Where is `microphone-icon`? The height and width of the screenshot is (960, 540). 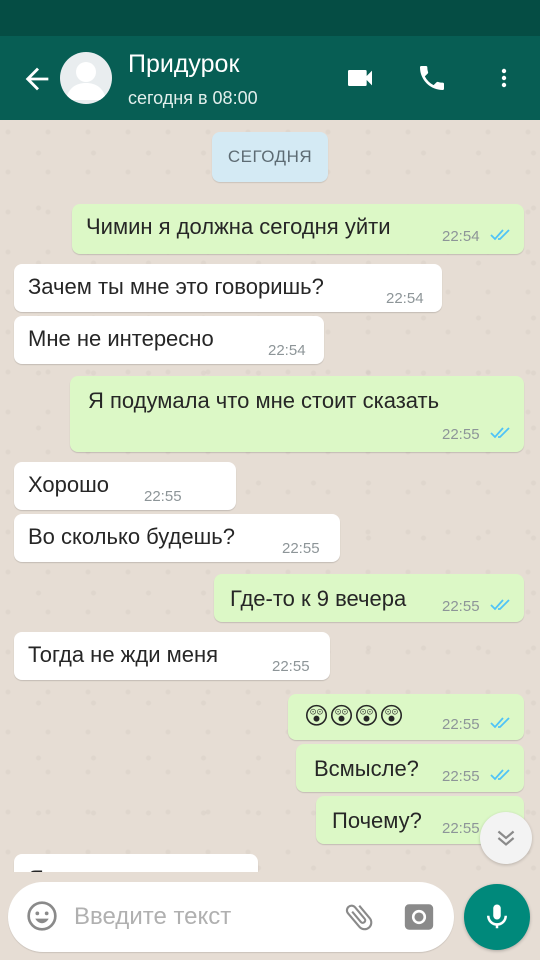
microphone-icon is located at coordinates (497, 916).